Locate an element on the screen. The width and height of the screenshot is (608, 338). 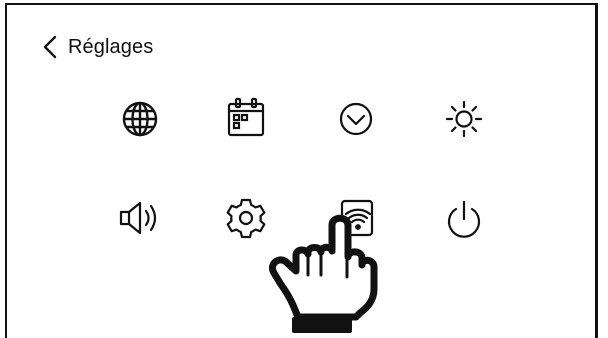
sun-icon is located at coordinates (464, 119).